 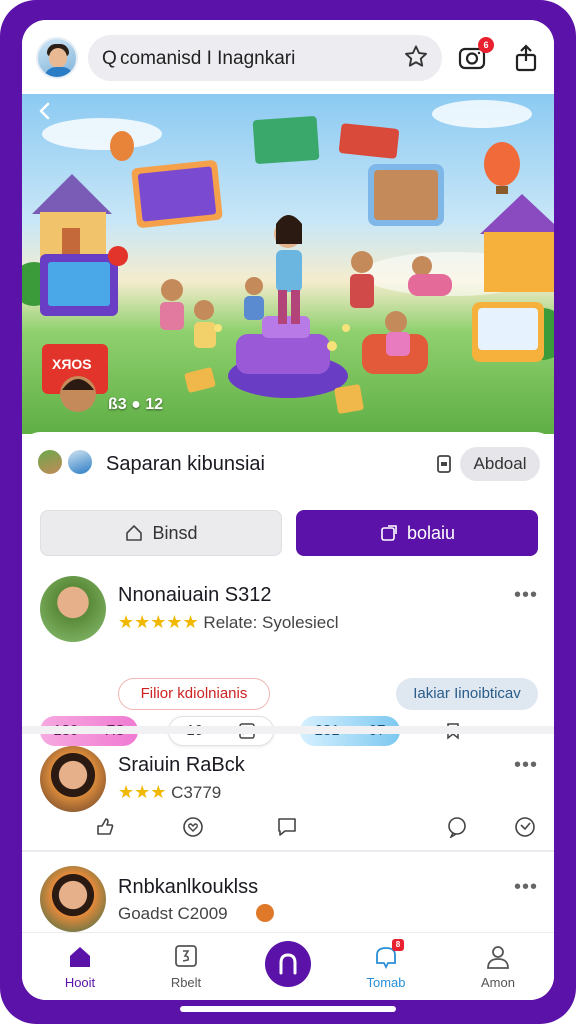 I want to click on nav-profile: Amon, so click(x=498, y=966).